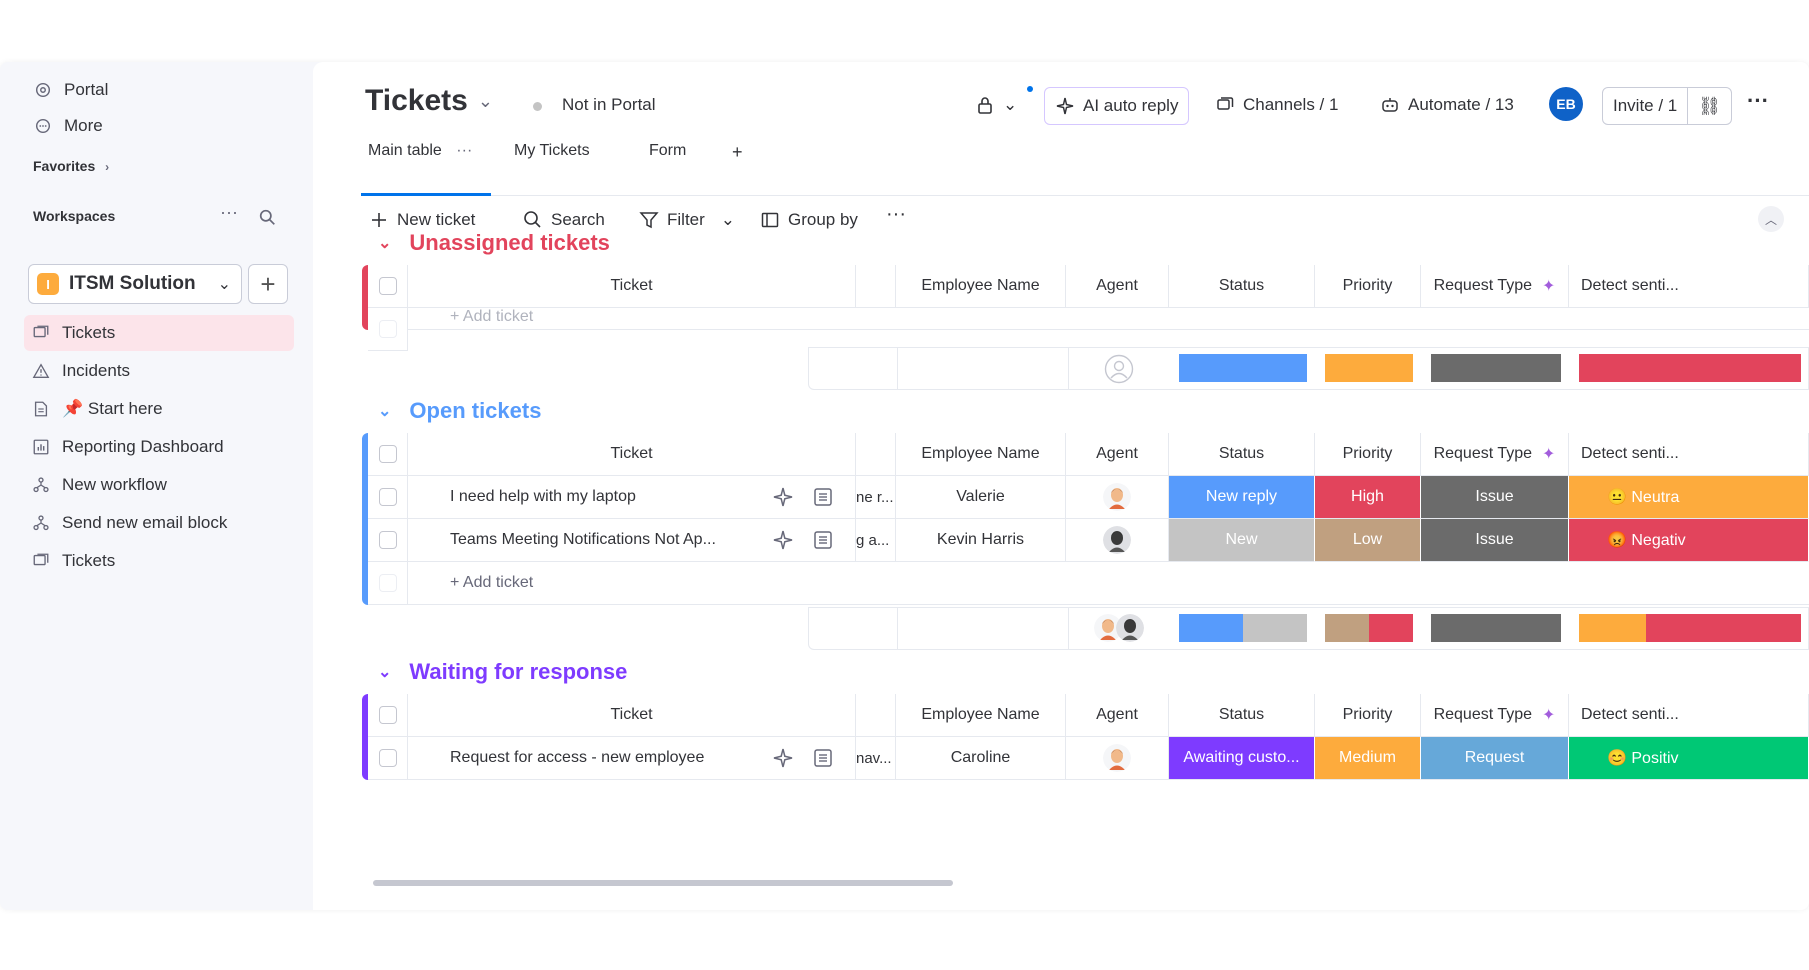 Image resolution: width=1809 pixels, height=970 pixels. I want to click on sidebar-item-incidents: Incidents, so click(159, 371).